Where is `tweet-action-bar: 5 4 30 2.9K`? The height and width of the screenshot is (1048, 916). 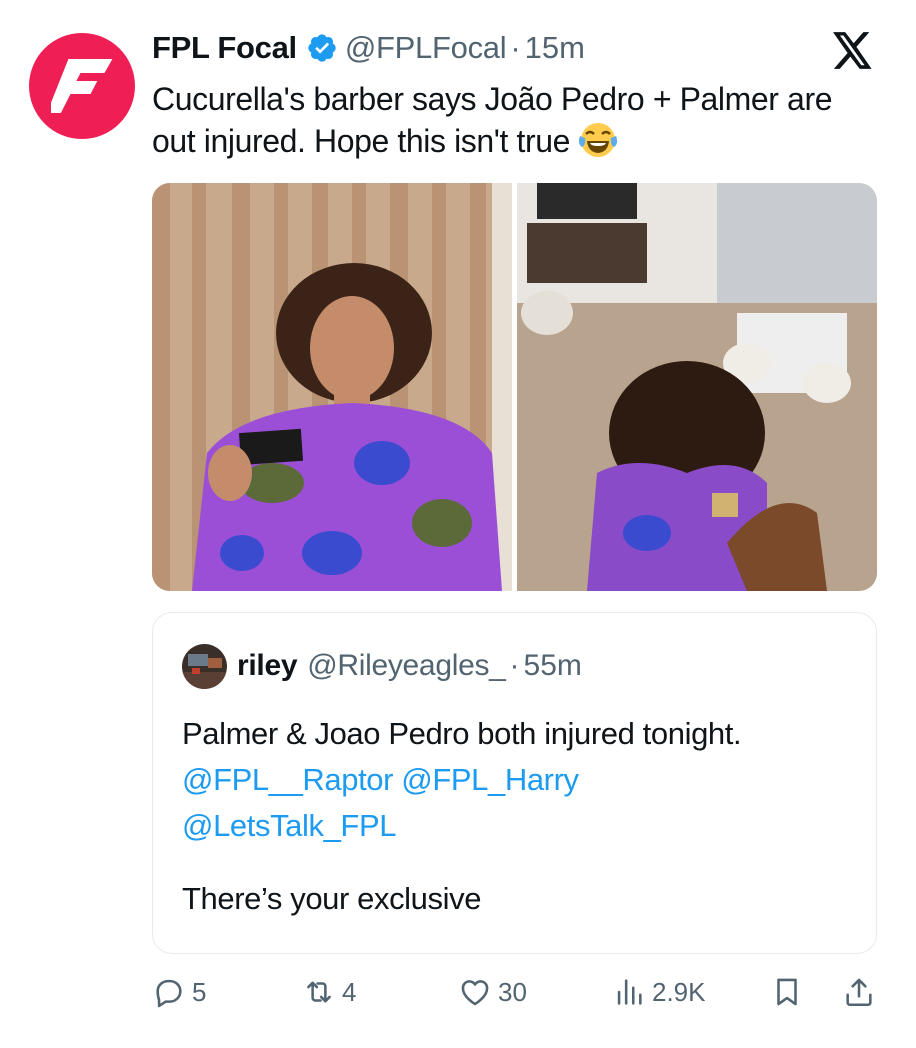
tweet-action-bar: 5 4 30 2.9K is located at coordinates (514, 992).